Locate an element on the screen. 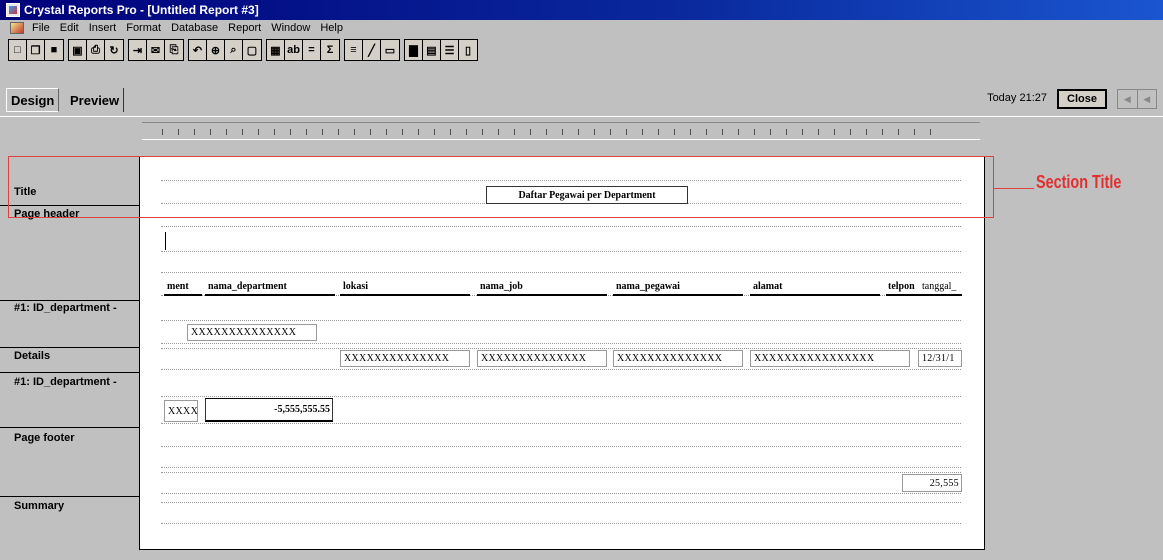 Image resolution: width=1163 pixels, height=560 pixels. menu-window: Window is located at coordinates (290, 28).